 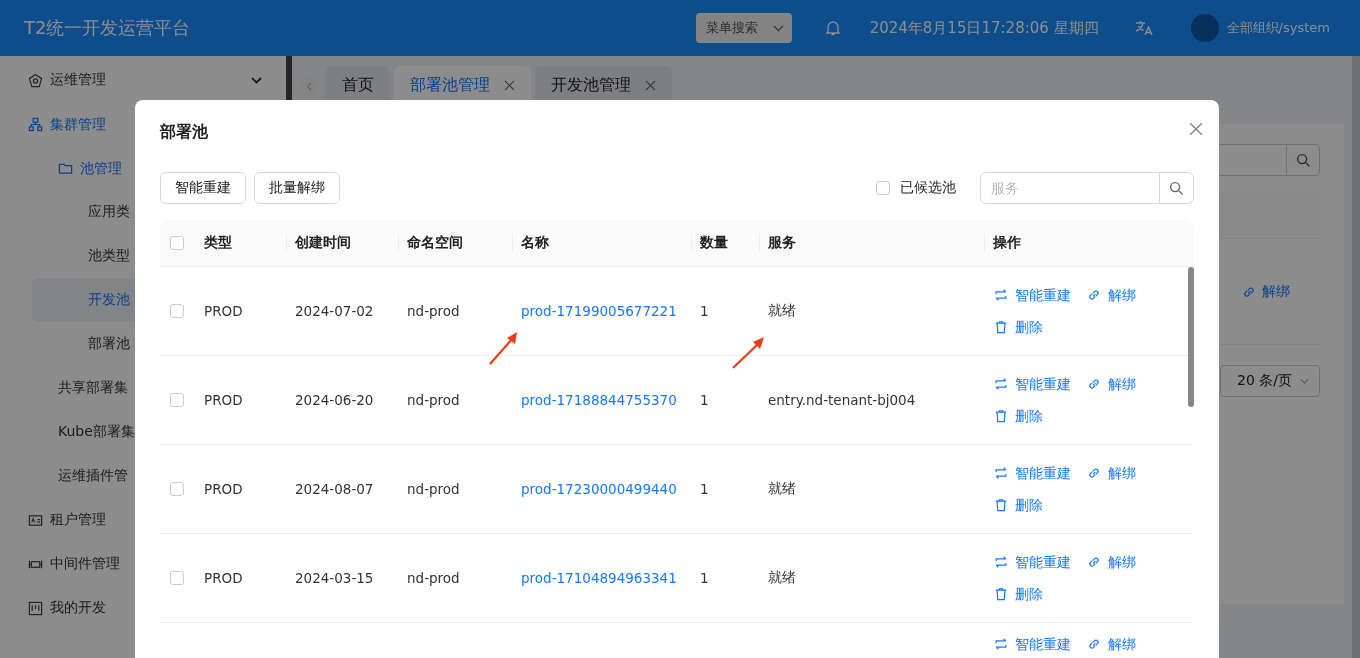 What do you see at coordinates (871, 243) in the screenshot?
I see `column-header: 服务` at bounding box center [871, 243].